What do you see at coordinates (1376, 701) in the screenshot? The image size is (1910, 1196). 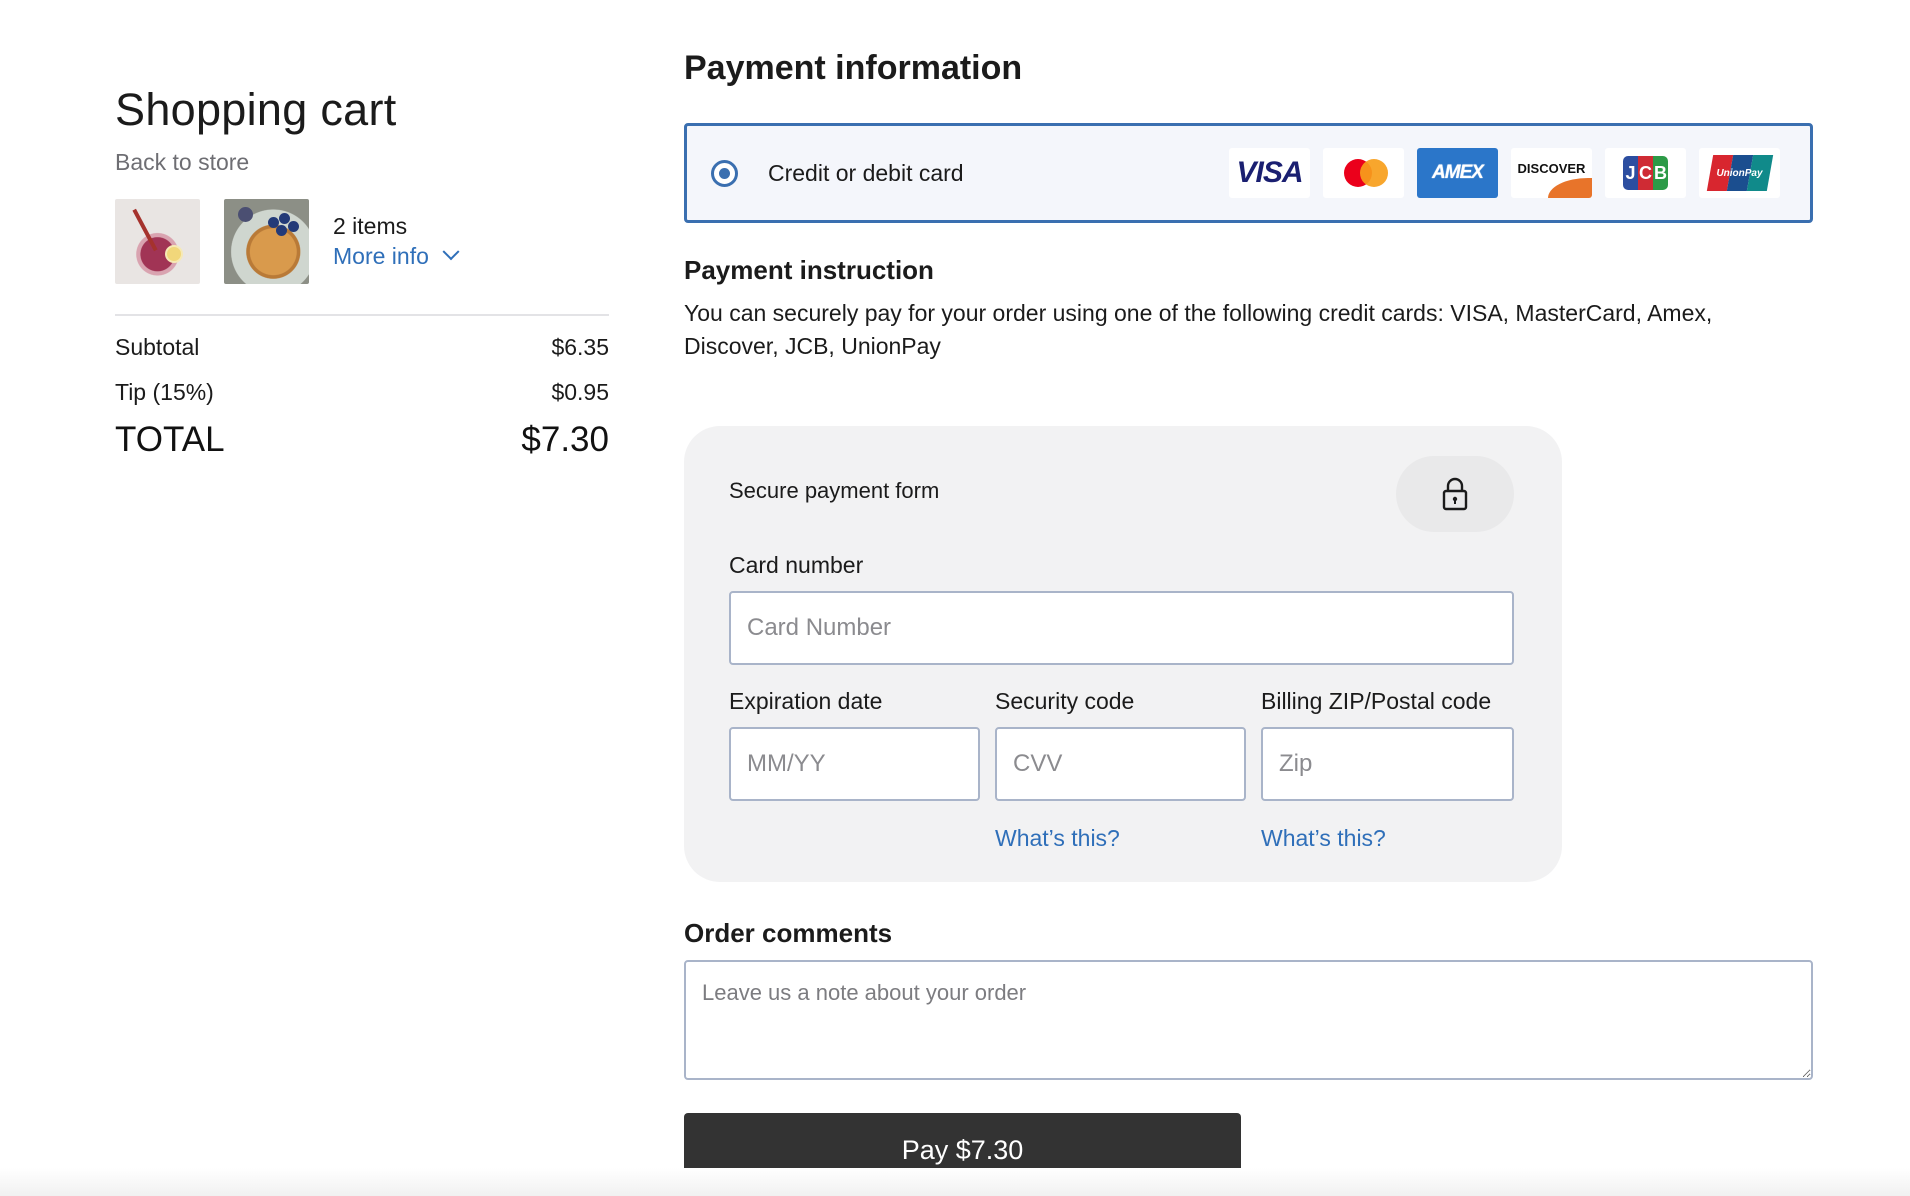 I see `zip-label: Billing ZIP/Postal code` at bounding box center [1376, 701].